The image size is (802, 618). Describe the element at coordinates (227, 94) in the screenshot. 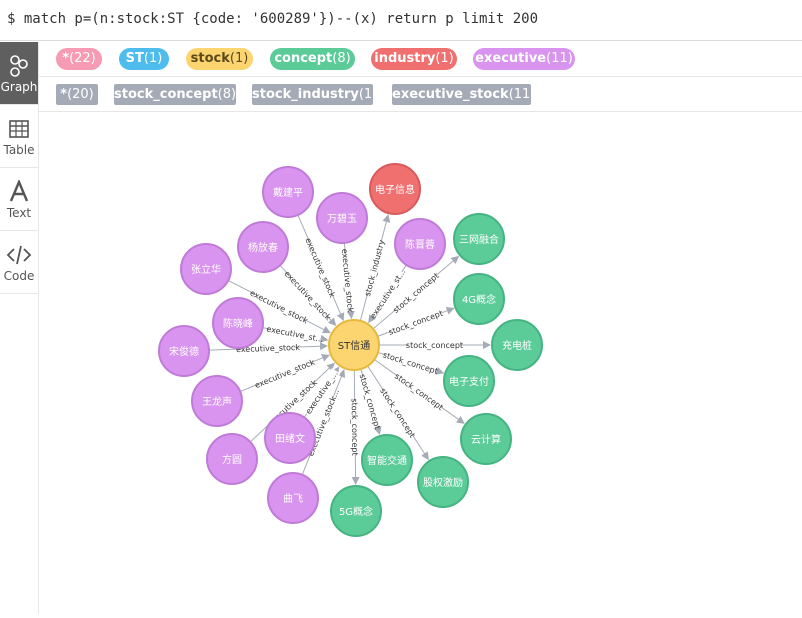

I see `rel-stock-concept-count: (8)` at that location.